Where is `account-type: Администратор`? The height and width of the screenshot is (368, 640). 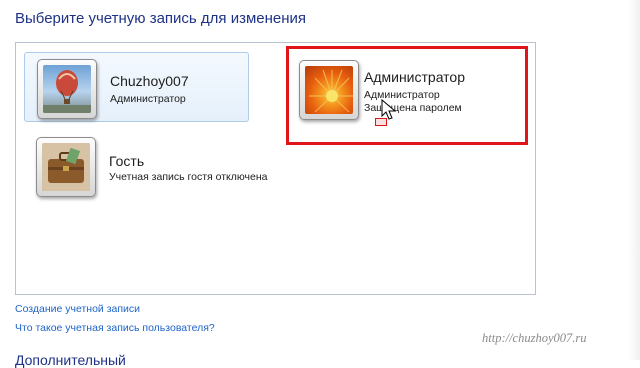 account-type: Администратор is located at coordinates (148, 99).